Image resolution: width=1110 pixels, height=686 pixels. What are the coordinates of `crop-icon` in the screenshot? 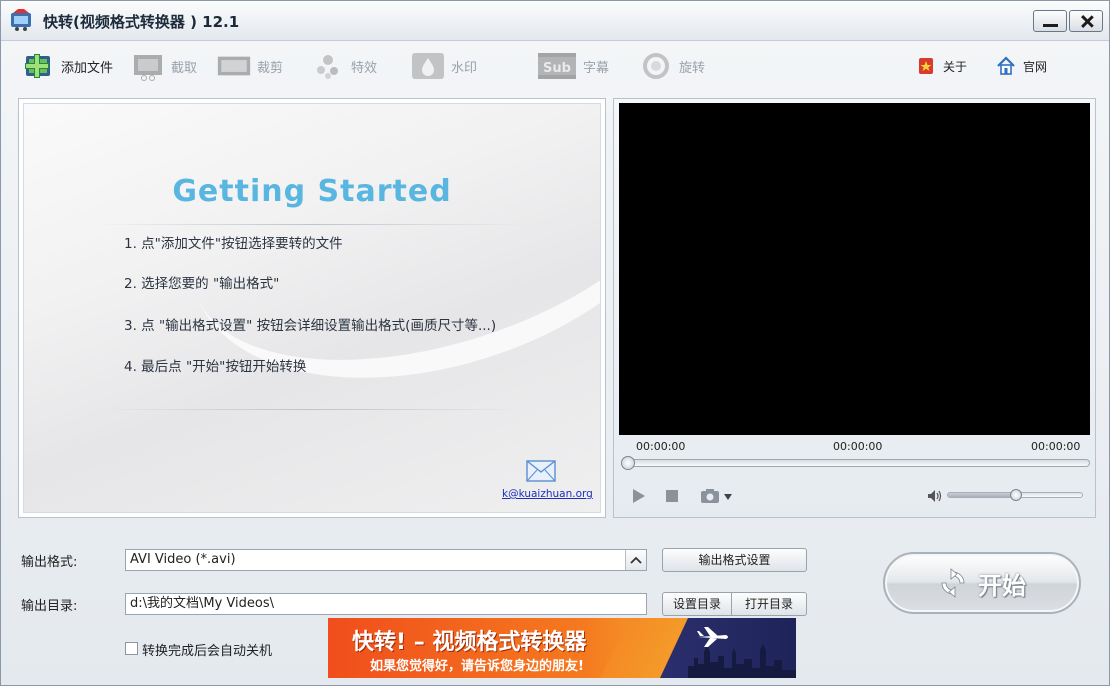 It's located at (234, 66).